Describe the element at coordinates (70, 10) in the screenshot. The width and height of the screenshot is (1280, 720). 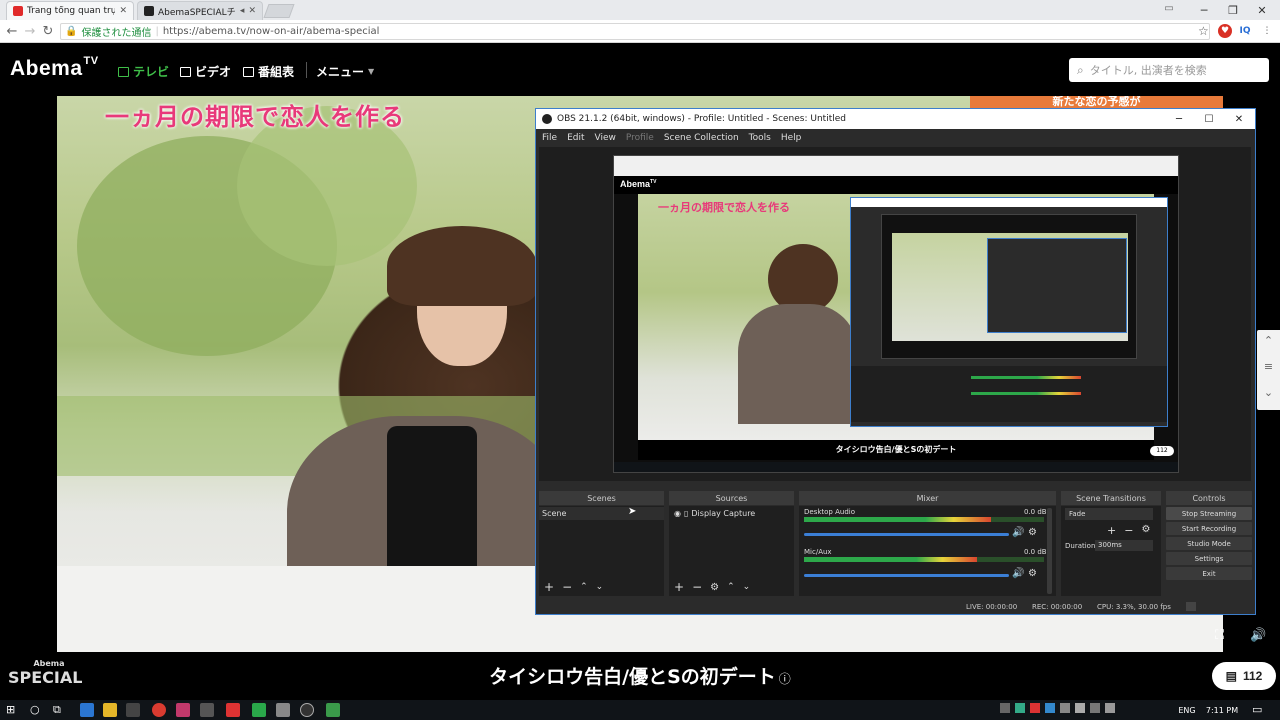
I see `browser-tab-youtube: Trang tổng quan trực tiế ✕` at that location.